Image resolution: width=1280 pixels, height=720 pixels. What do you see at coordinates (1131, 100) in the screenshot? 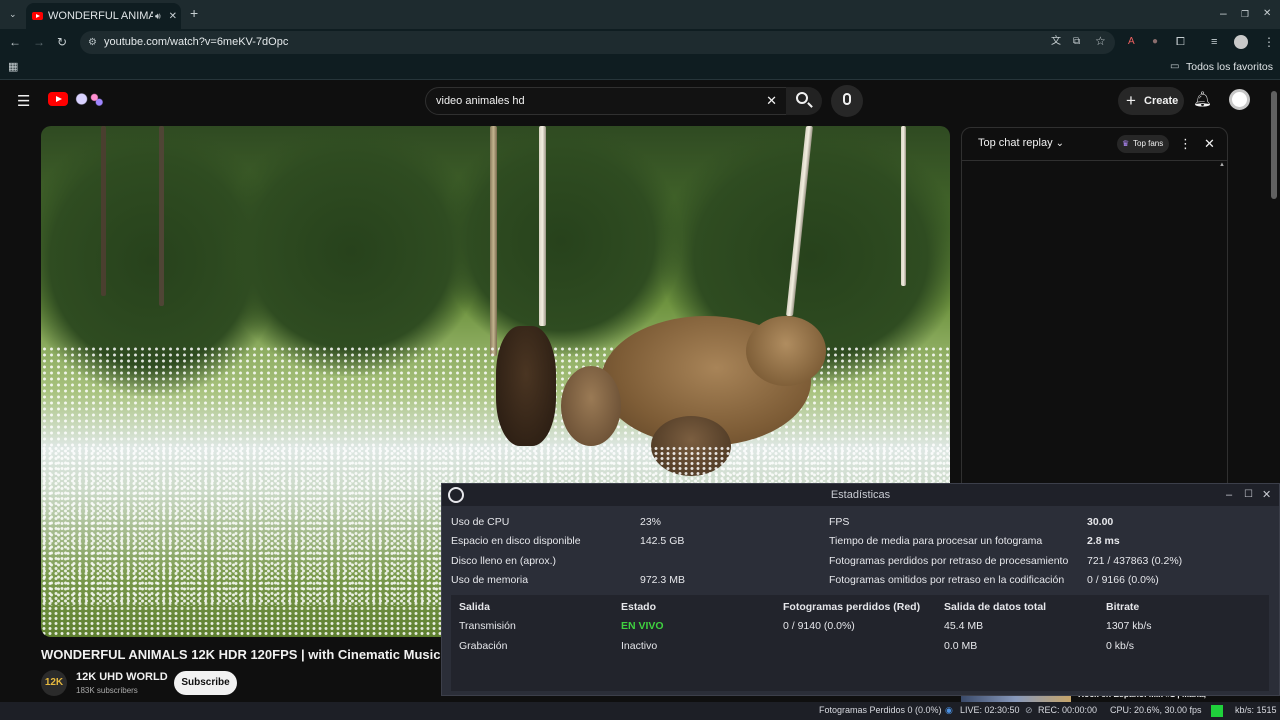
I see `plus-icon: +` at bounding box center [1131, 100].